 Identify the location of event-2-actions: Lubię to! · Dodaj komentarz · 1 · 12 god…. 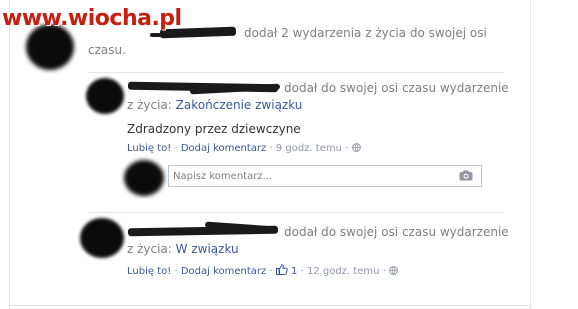
(262, 270).